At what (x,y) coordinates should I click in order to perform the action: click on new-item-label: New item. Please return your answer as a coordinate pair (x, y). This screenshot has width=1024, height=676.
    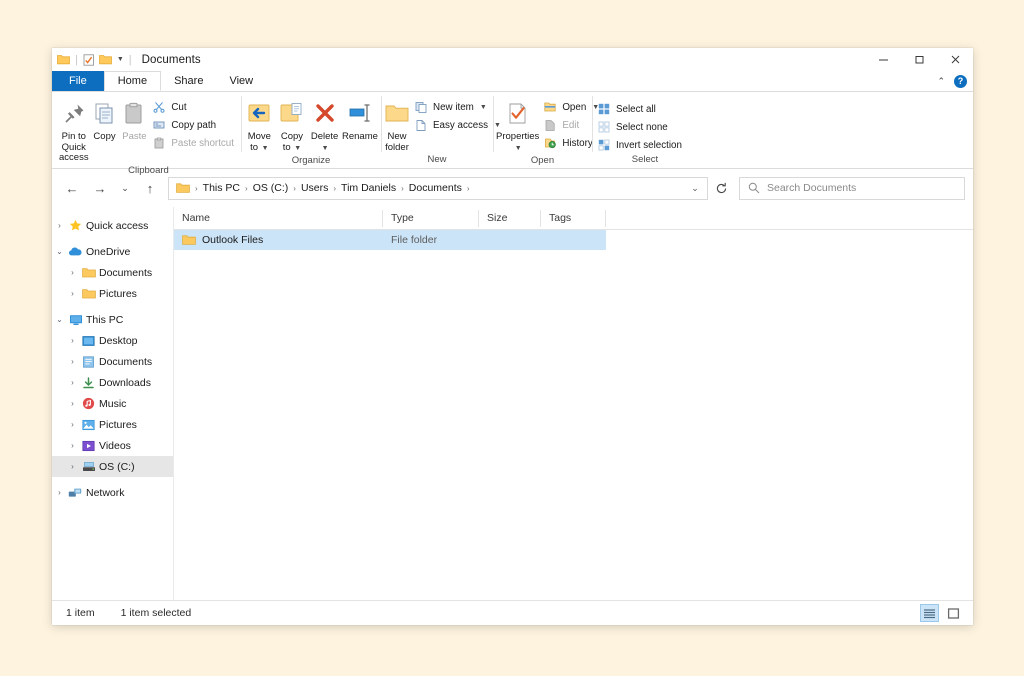
    Looking at the image, I should click on (453, 107).